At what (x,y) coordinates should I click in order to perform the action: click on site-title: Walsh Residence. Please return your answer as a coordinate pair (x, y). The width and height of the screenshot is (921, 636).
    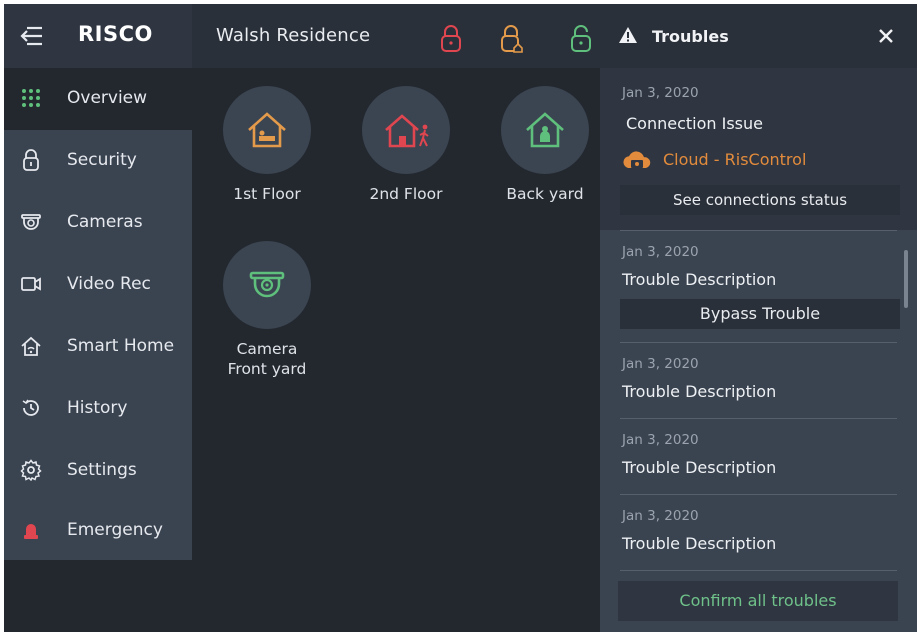
    Looking at the image, I should click on (293, 35).